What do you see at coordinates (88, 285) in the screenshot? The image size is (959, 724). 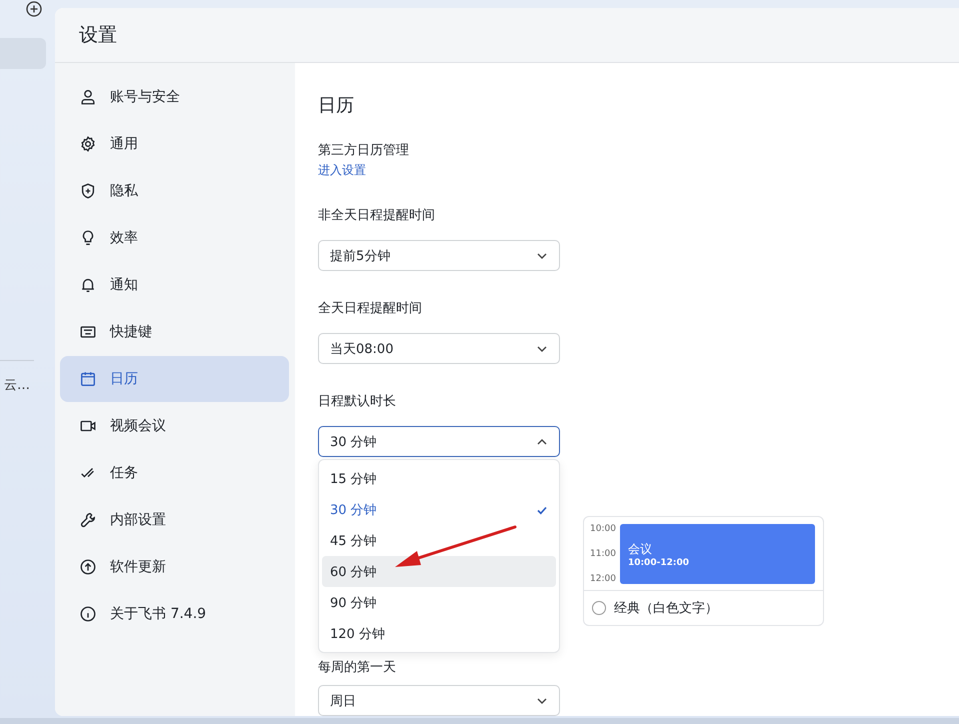 I see `bell-icon` at bounding box center [88, 285].